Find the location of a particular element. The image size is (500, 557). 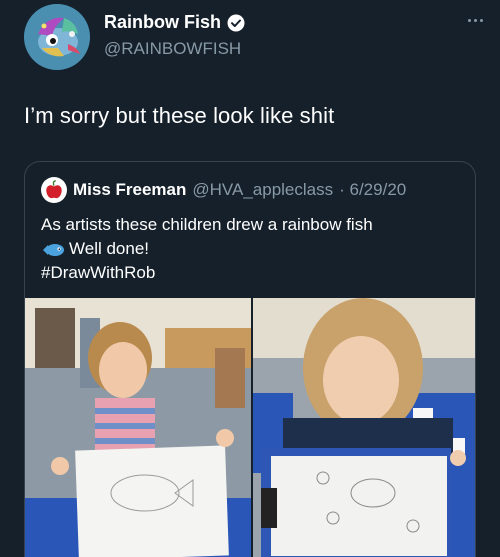

quoted-tweet-header: Miss Freeman @HVA_appleclass · 6/29/20 is located at coordinates (223, 190).